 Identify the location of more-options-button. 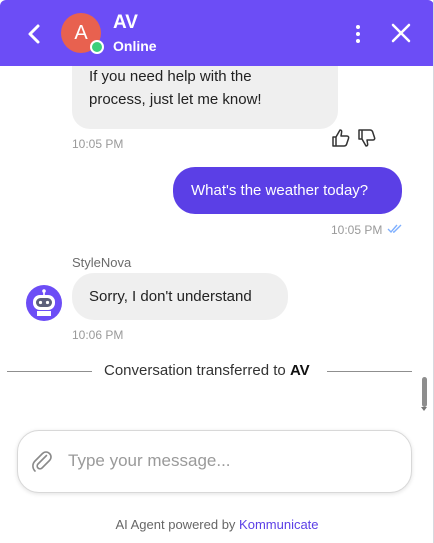
(358, 34).